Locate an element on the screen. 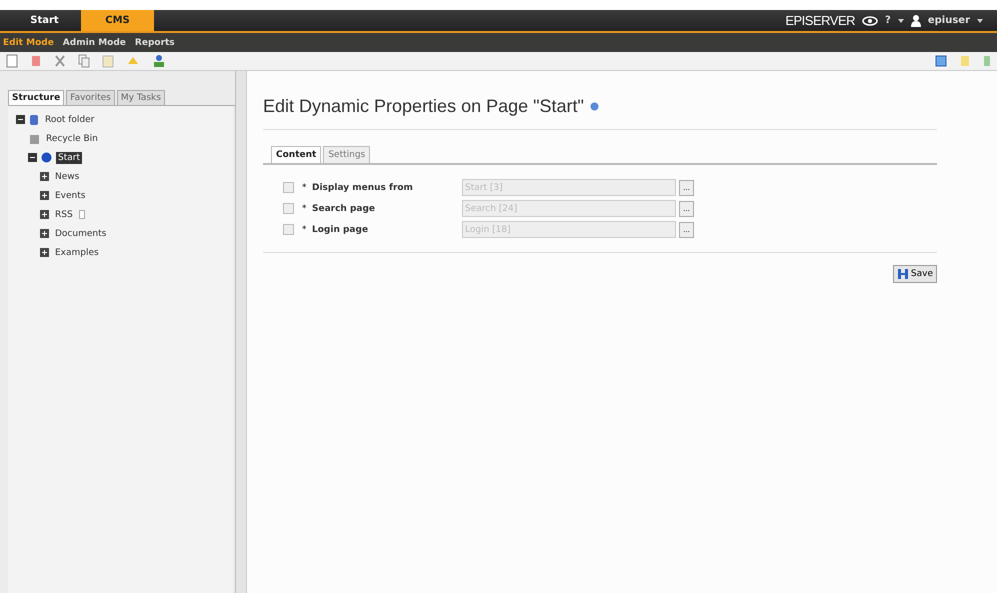  top-tab: CMS is located at coordinates (117, 20).